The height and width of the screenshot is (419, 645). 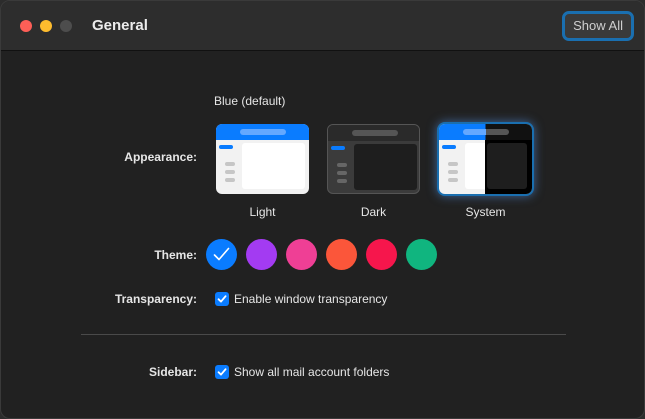 I want to click on title-bar: General Show All, so click(x=322, y=26).